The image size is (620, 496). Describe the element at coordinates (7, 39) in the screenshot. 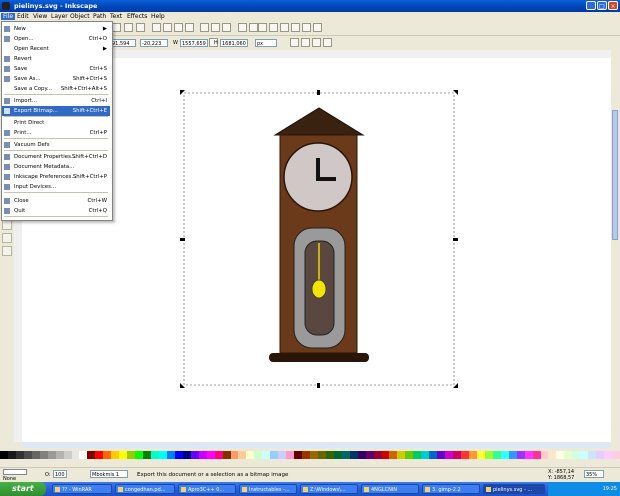

I see `open-icon` at that location.